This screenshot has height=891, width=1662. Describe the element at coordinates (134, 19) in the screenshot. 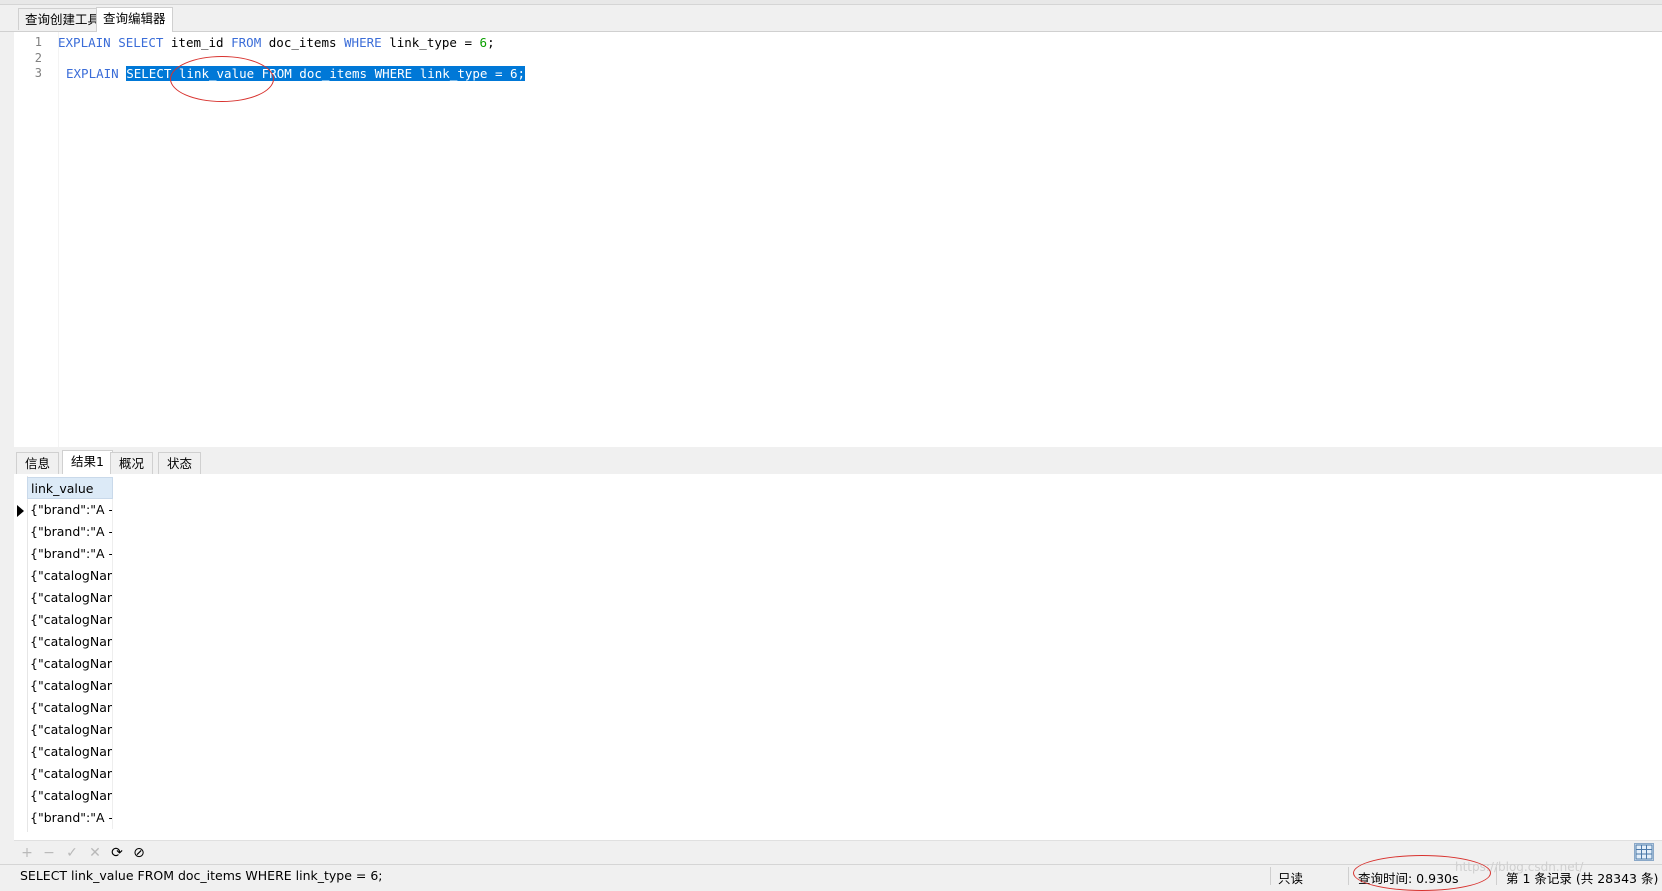

I see `tab-query-editor: 查询编辑器` at that location.